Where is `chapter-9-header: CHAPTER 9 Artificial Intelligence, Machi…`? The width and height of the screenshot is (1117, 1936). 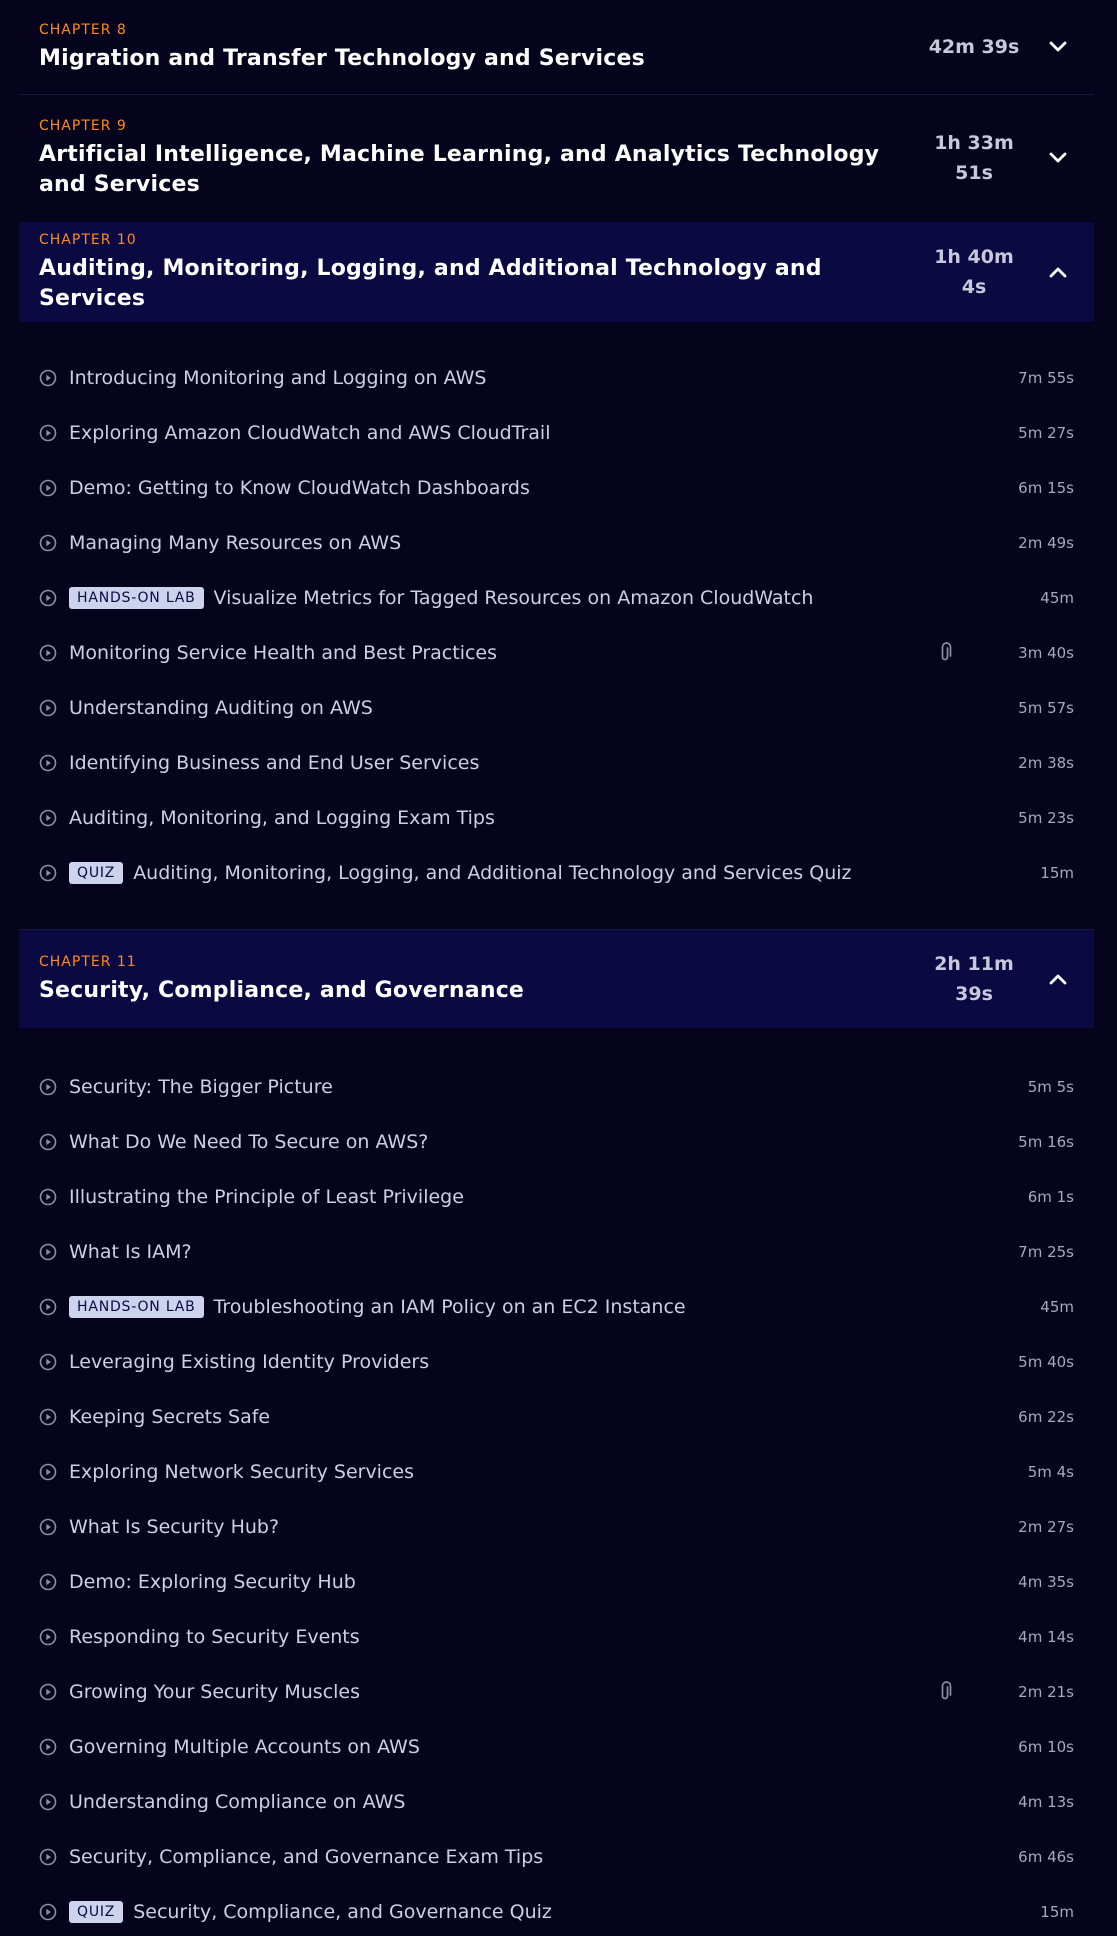
chapter-9-header: CHAPTER 9 Artificial Intelligence, Machi… is located at coordinates (556, 158).